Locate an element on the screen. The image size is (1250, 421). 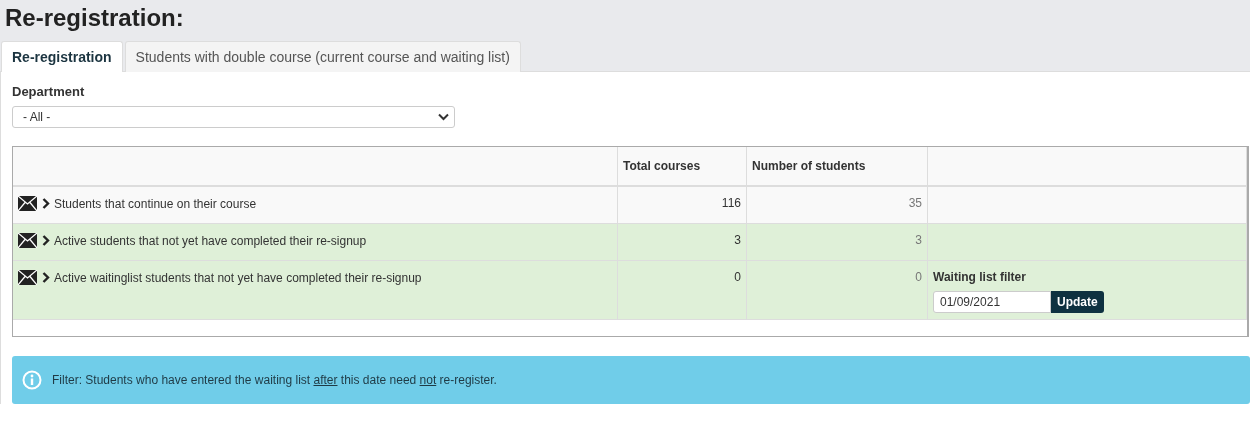
info-icon is located at coordinates (32, 380).